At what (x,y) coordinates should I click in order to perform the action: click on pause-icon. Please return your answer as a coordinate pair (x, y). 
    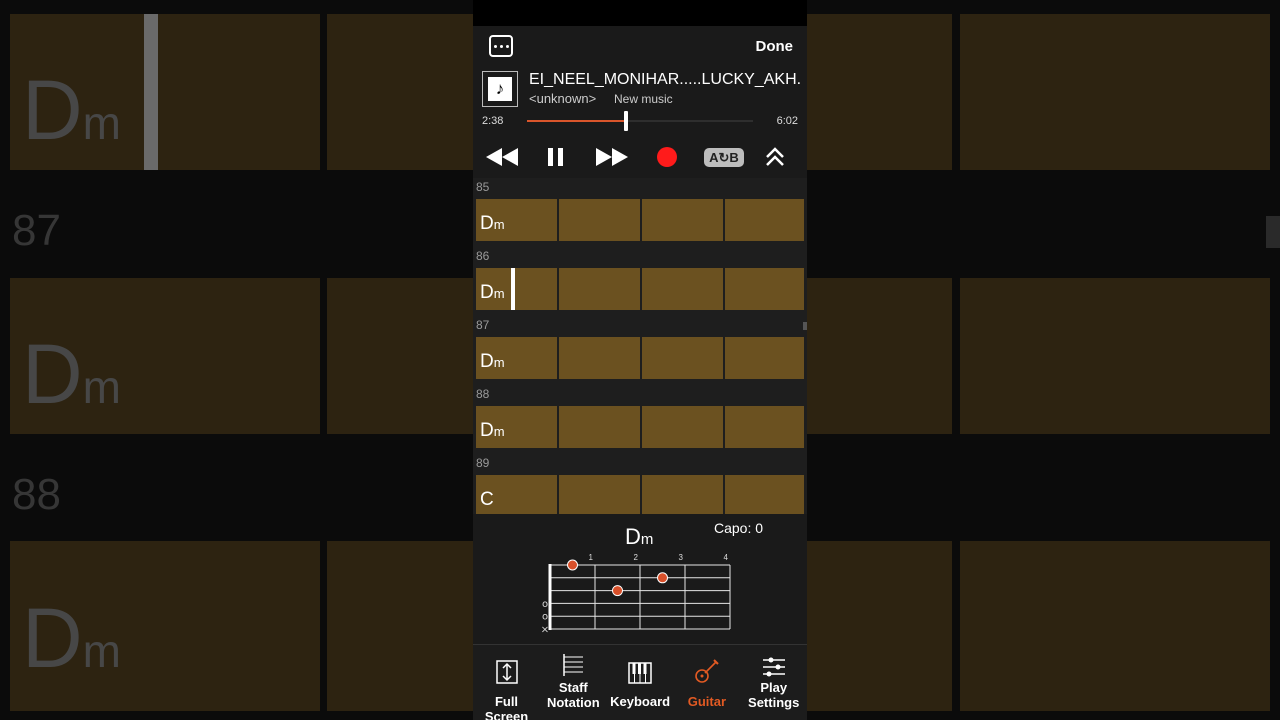
    Looking at the image, I should click on (555, 157).